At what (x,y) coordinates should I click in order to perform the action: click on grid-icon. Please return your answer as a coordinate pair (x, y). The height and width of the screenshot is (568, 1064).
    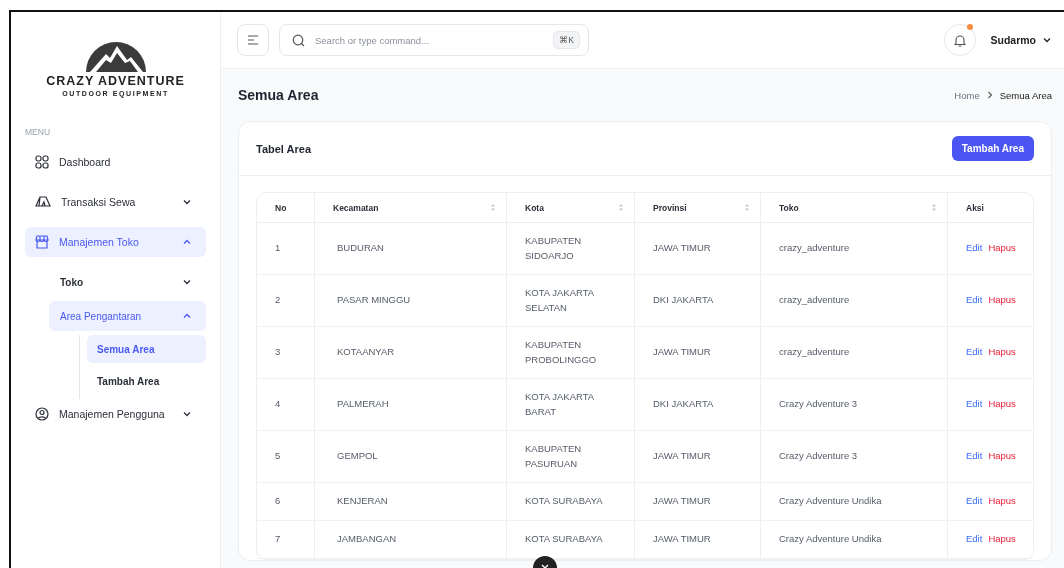
    Looking at the image, I should click on (42, 162).